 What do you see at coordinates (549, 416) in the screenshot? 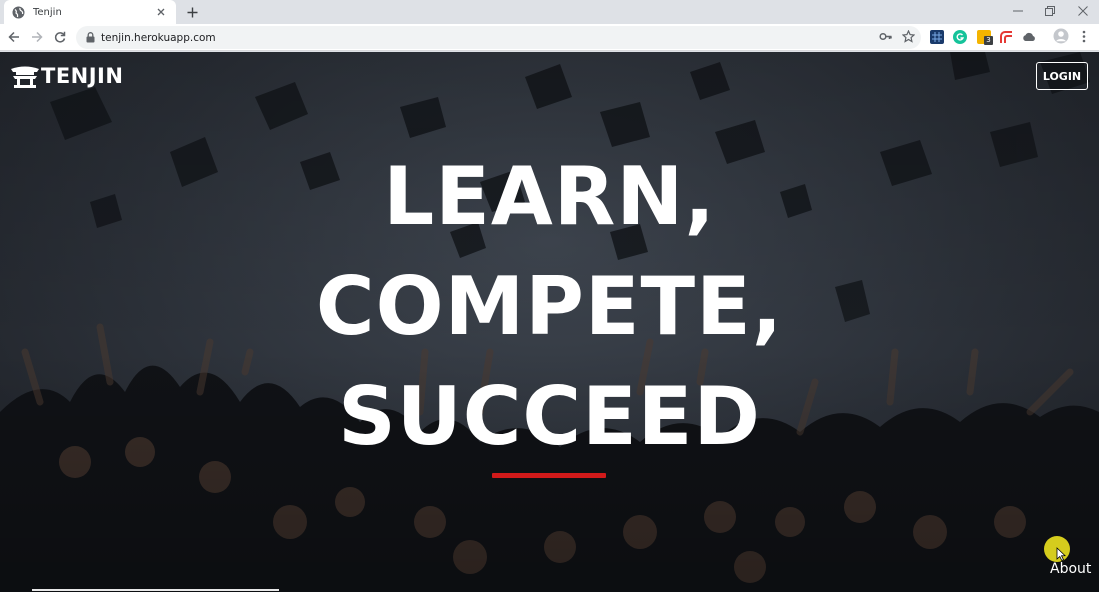
I see `hero-line-succeed: SUCCEED` at bounding box center [549, 416].